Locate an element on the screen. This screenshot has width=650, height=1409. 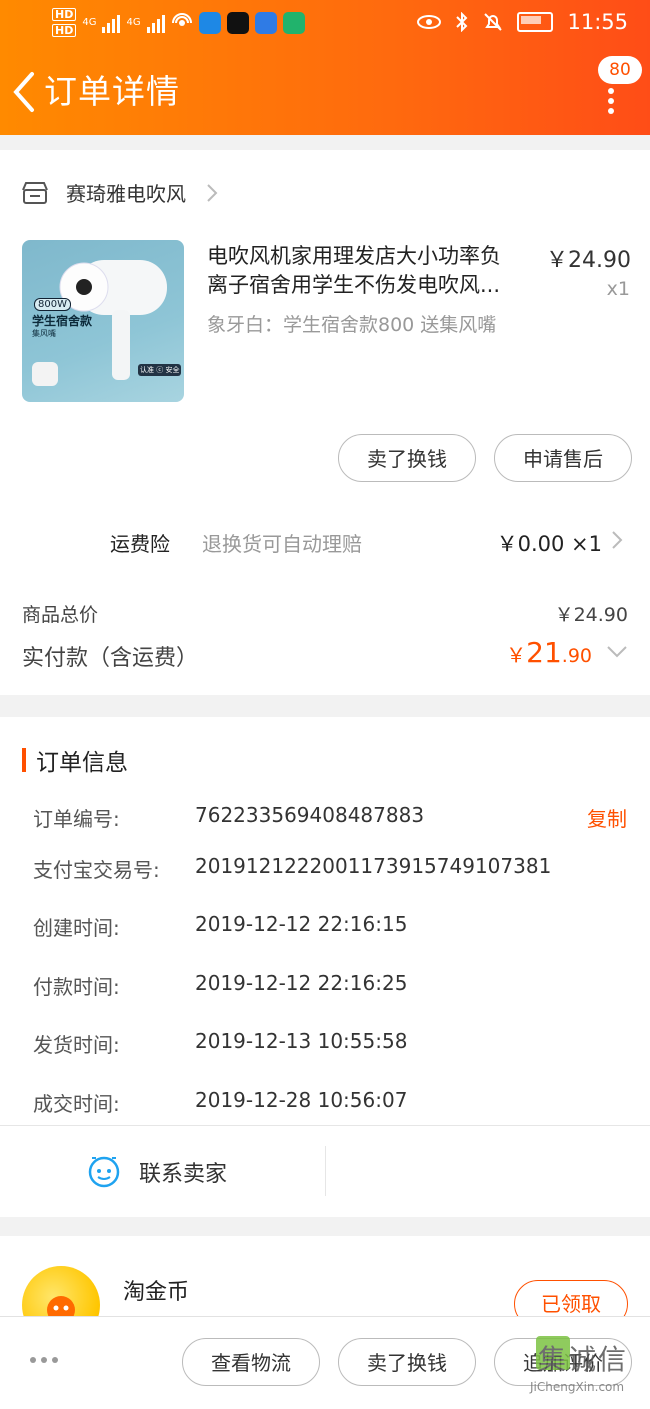
network-label-1: 4G is located at coordinates (89, 22).